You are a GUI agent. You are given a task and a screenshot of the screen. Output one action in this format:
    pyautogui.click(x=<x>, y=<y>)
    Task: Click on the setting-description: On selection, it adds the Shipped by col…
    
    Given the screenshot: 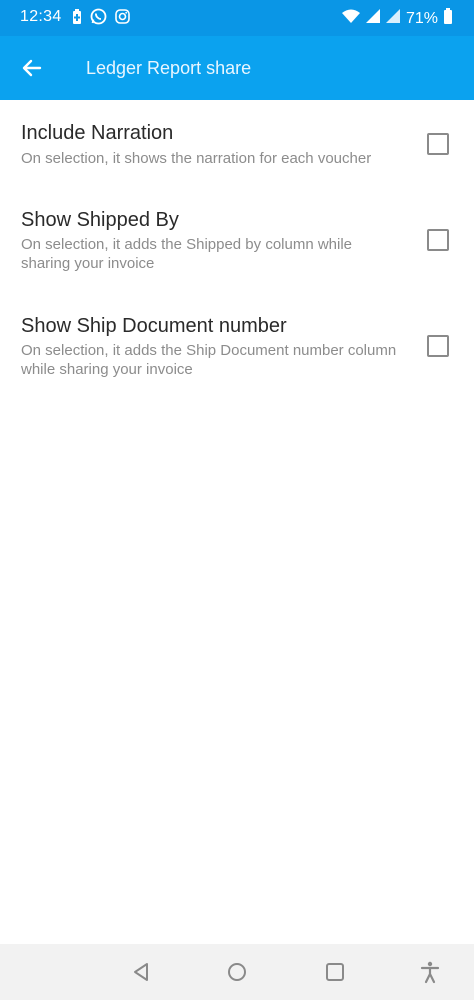 What is the action you would take?
    pyautogui.click(x=187, y=254)
    